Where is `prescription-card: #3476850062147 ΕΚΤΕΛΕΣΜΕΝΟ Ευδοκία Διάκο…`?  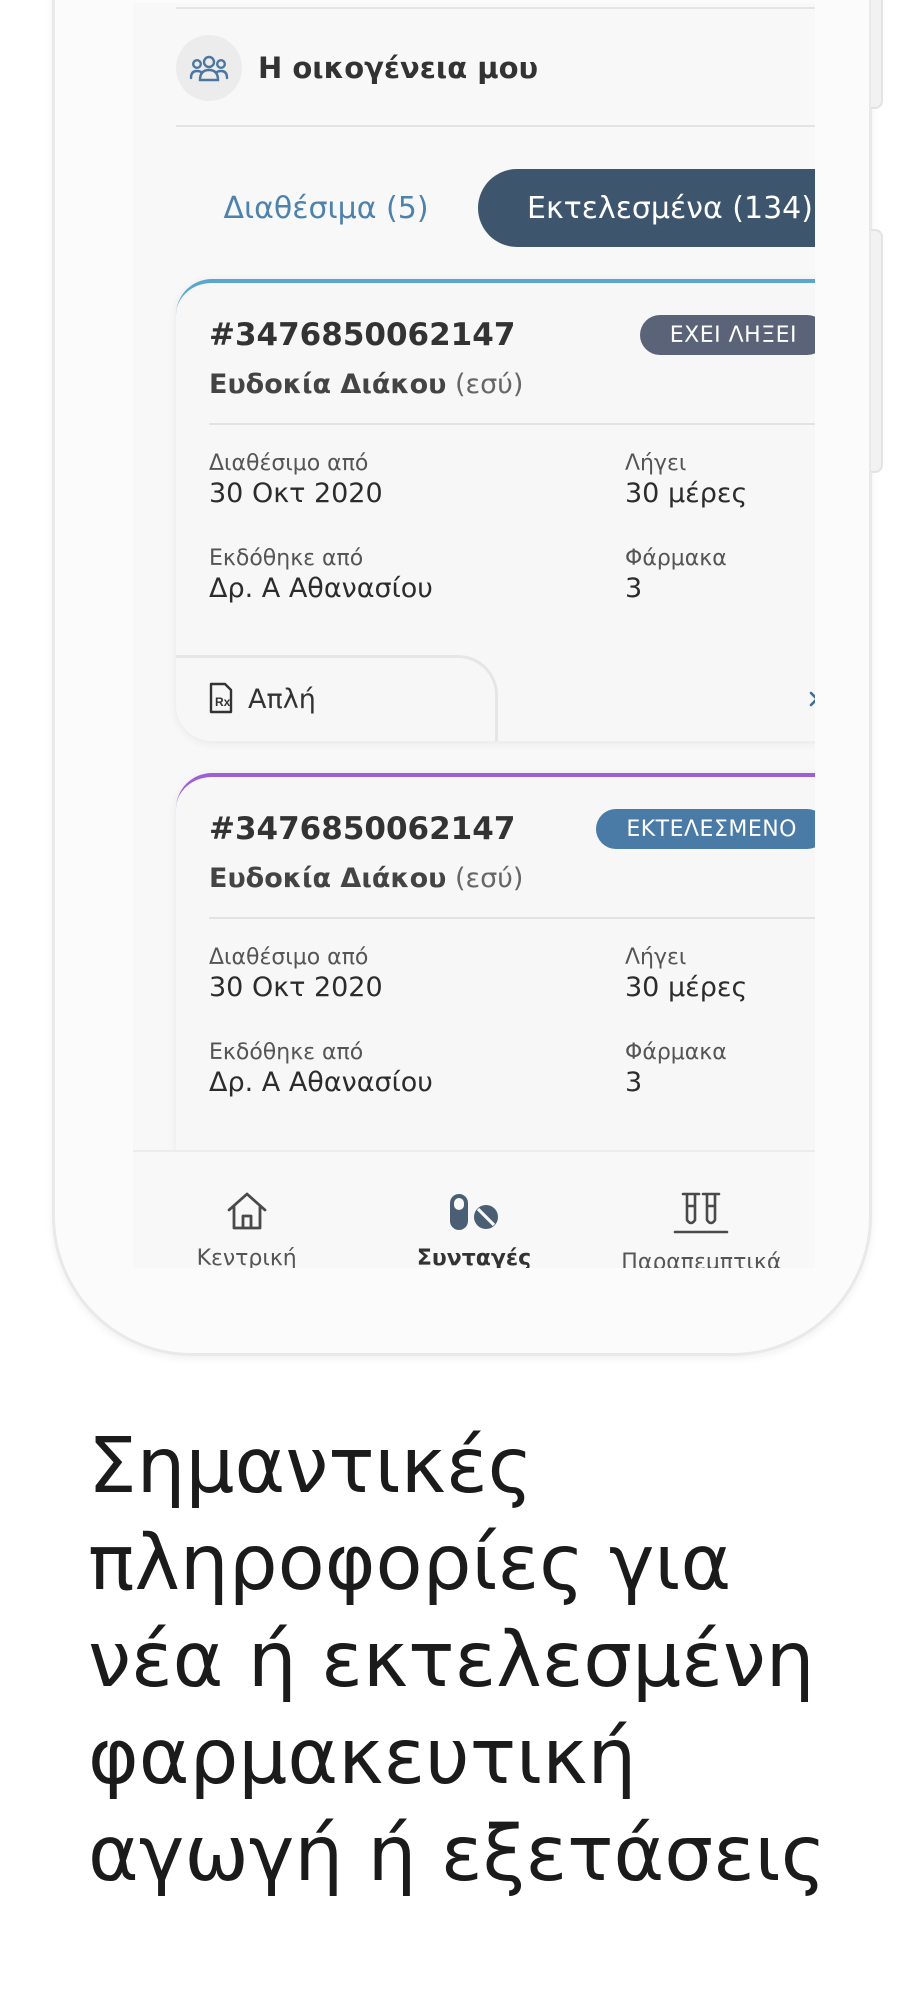
prescription-card: #3476850062147 ΕΚΤΕΛΕΣΜΕΝΟ Ευδοκία Διάκο… is located at coordinates (495, 983).